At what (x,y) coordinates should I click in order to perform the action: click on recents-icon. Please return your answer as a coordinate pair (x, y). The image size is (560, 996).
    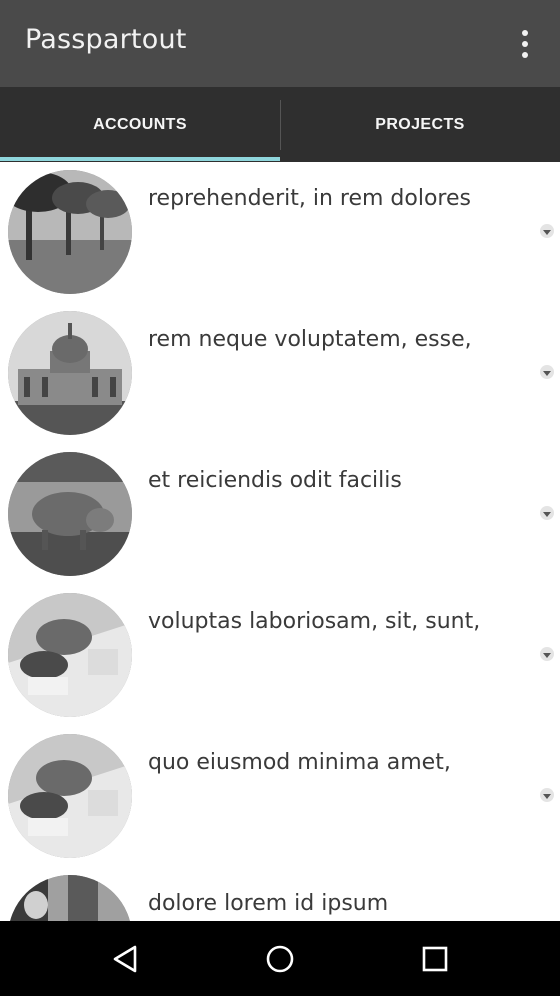
    Looking at the image, I should click on (435, 959).